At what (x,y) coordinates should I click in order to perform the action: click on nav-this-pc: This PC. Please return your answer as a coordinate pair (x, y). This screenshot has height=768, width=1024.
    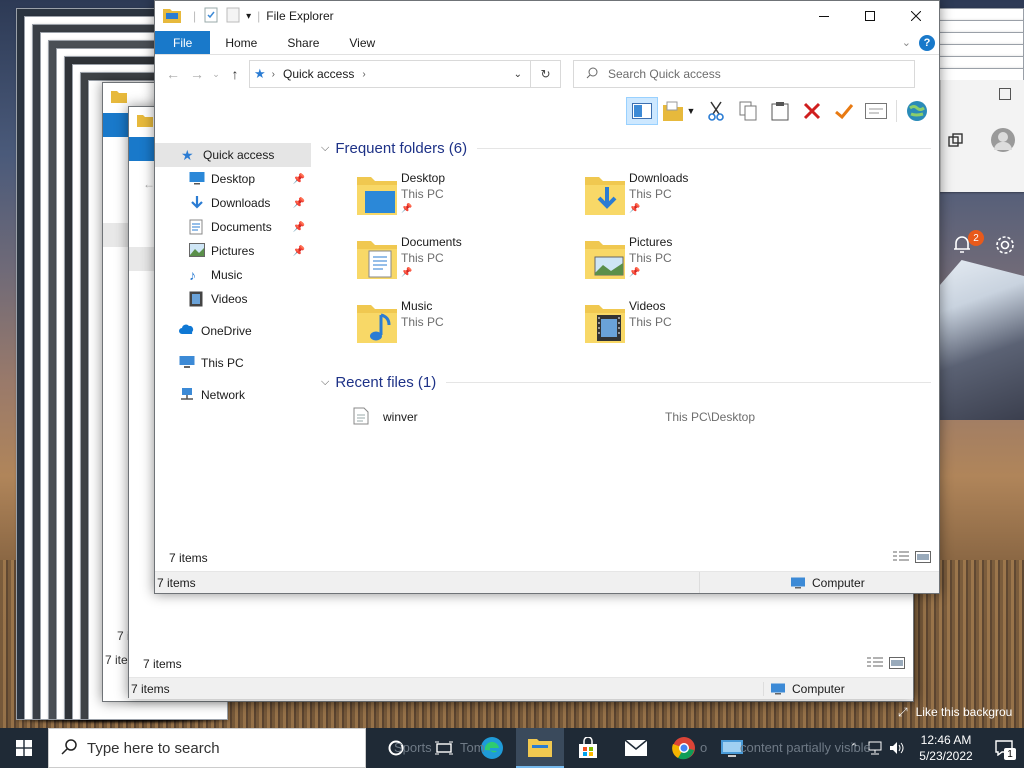
    Looking at the image, I should click on (233, 363).